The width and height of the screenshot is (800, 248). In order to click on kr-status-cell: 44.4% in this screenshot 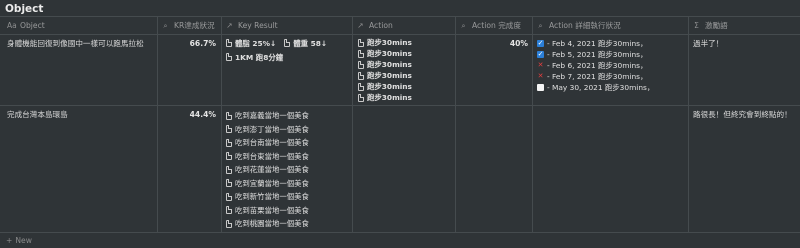, I will do `click(202, 114)`.